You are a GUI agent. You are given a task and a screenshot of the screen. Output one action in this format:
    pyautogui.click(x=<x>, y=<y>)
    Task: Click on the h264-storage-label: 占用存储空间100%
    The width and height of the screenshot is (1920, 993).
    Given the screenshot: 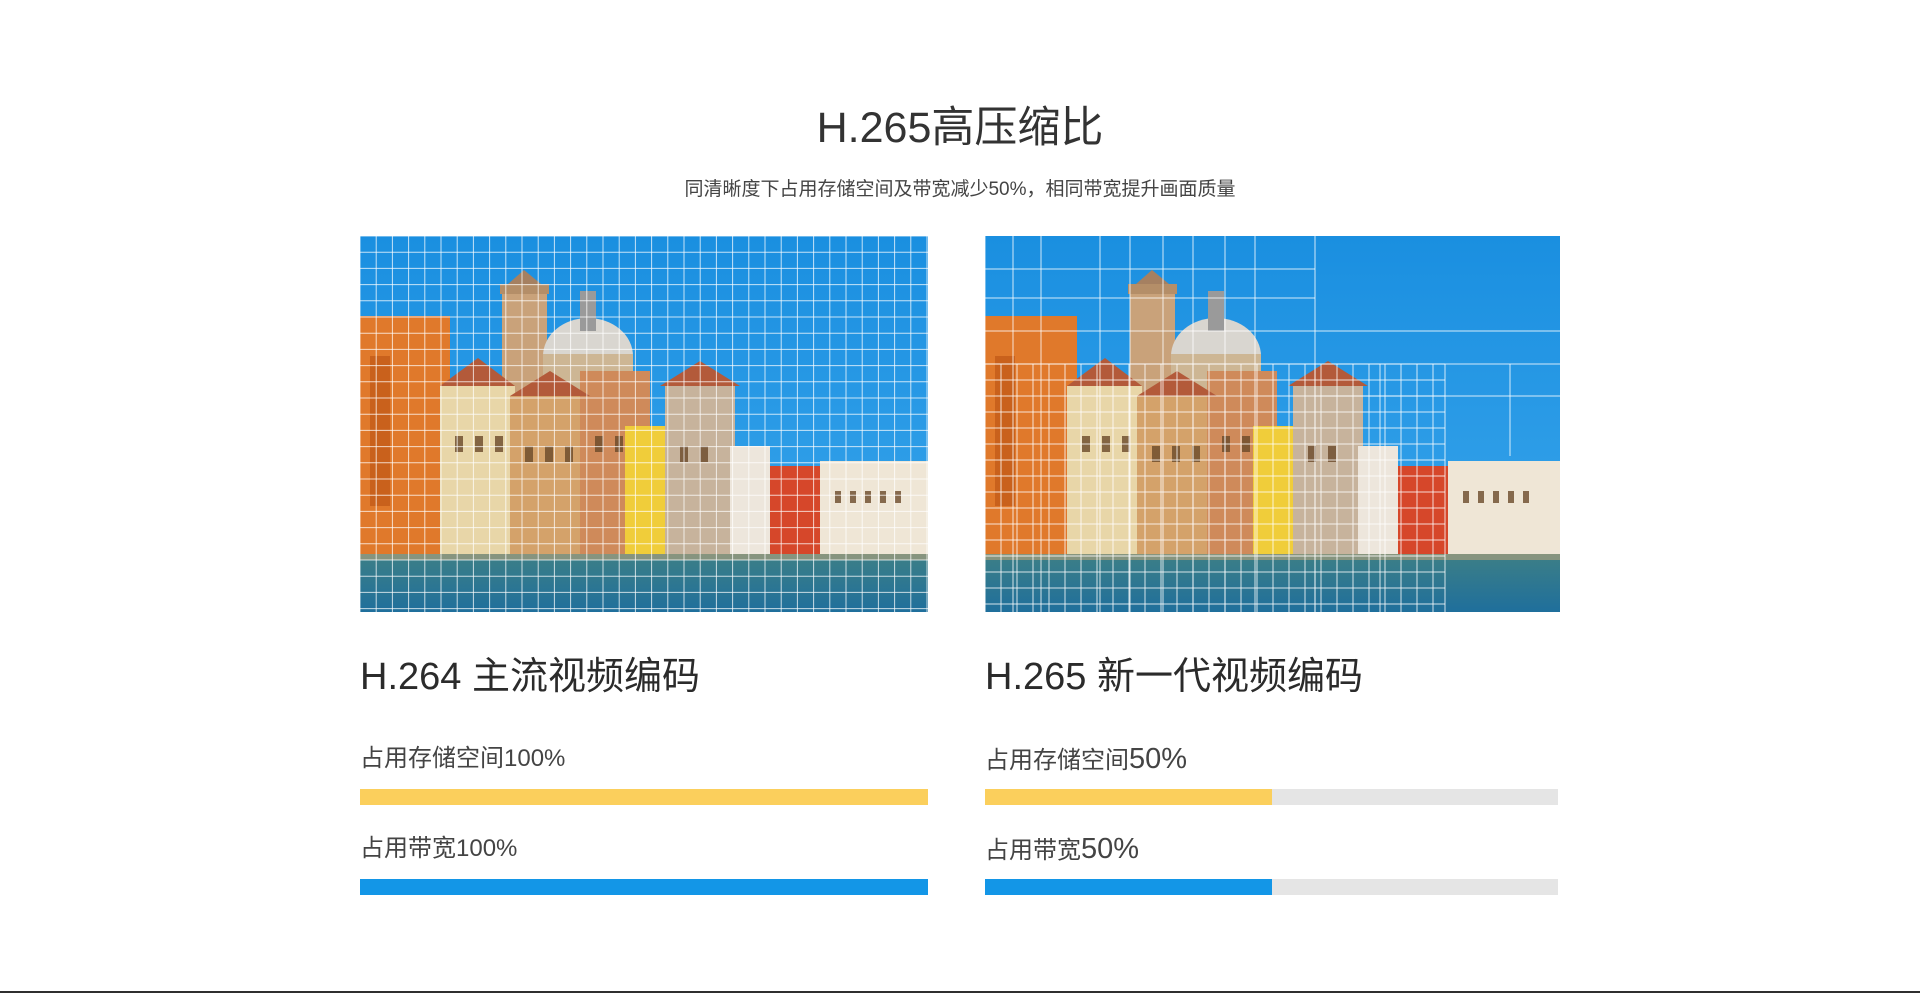 What is the action you would take?
    pyautogui.click(x=462, y=759)
    